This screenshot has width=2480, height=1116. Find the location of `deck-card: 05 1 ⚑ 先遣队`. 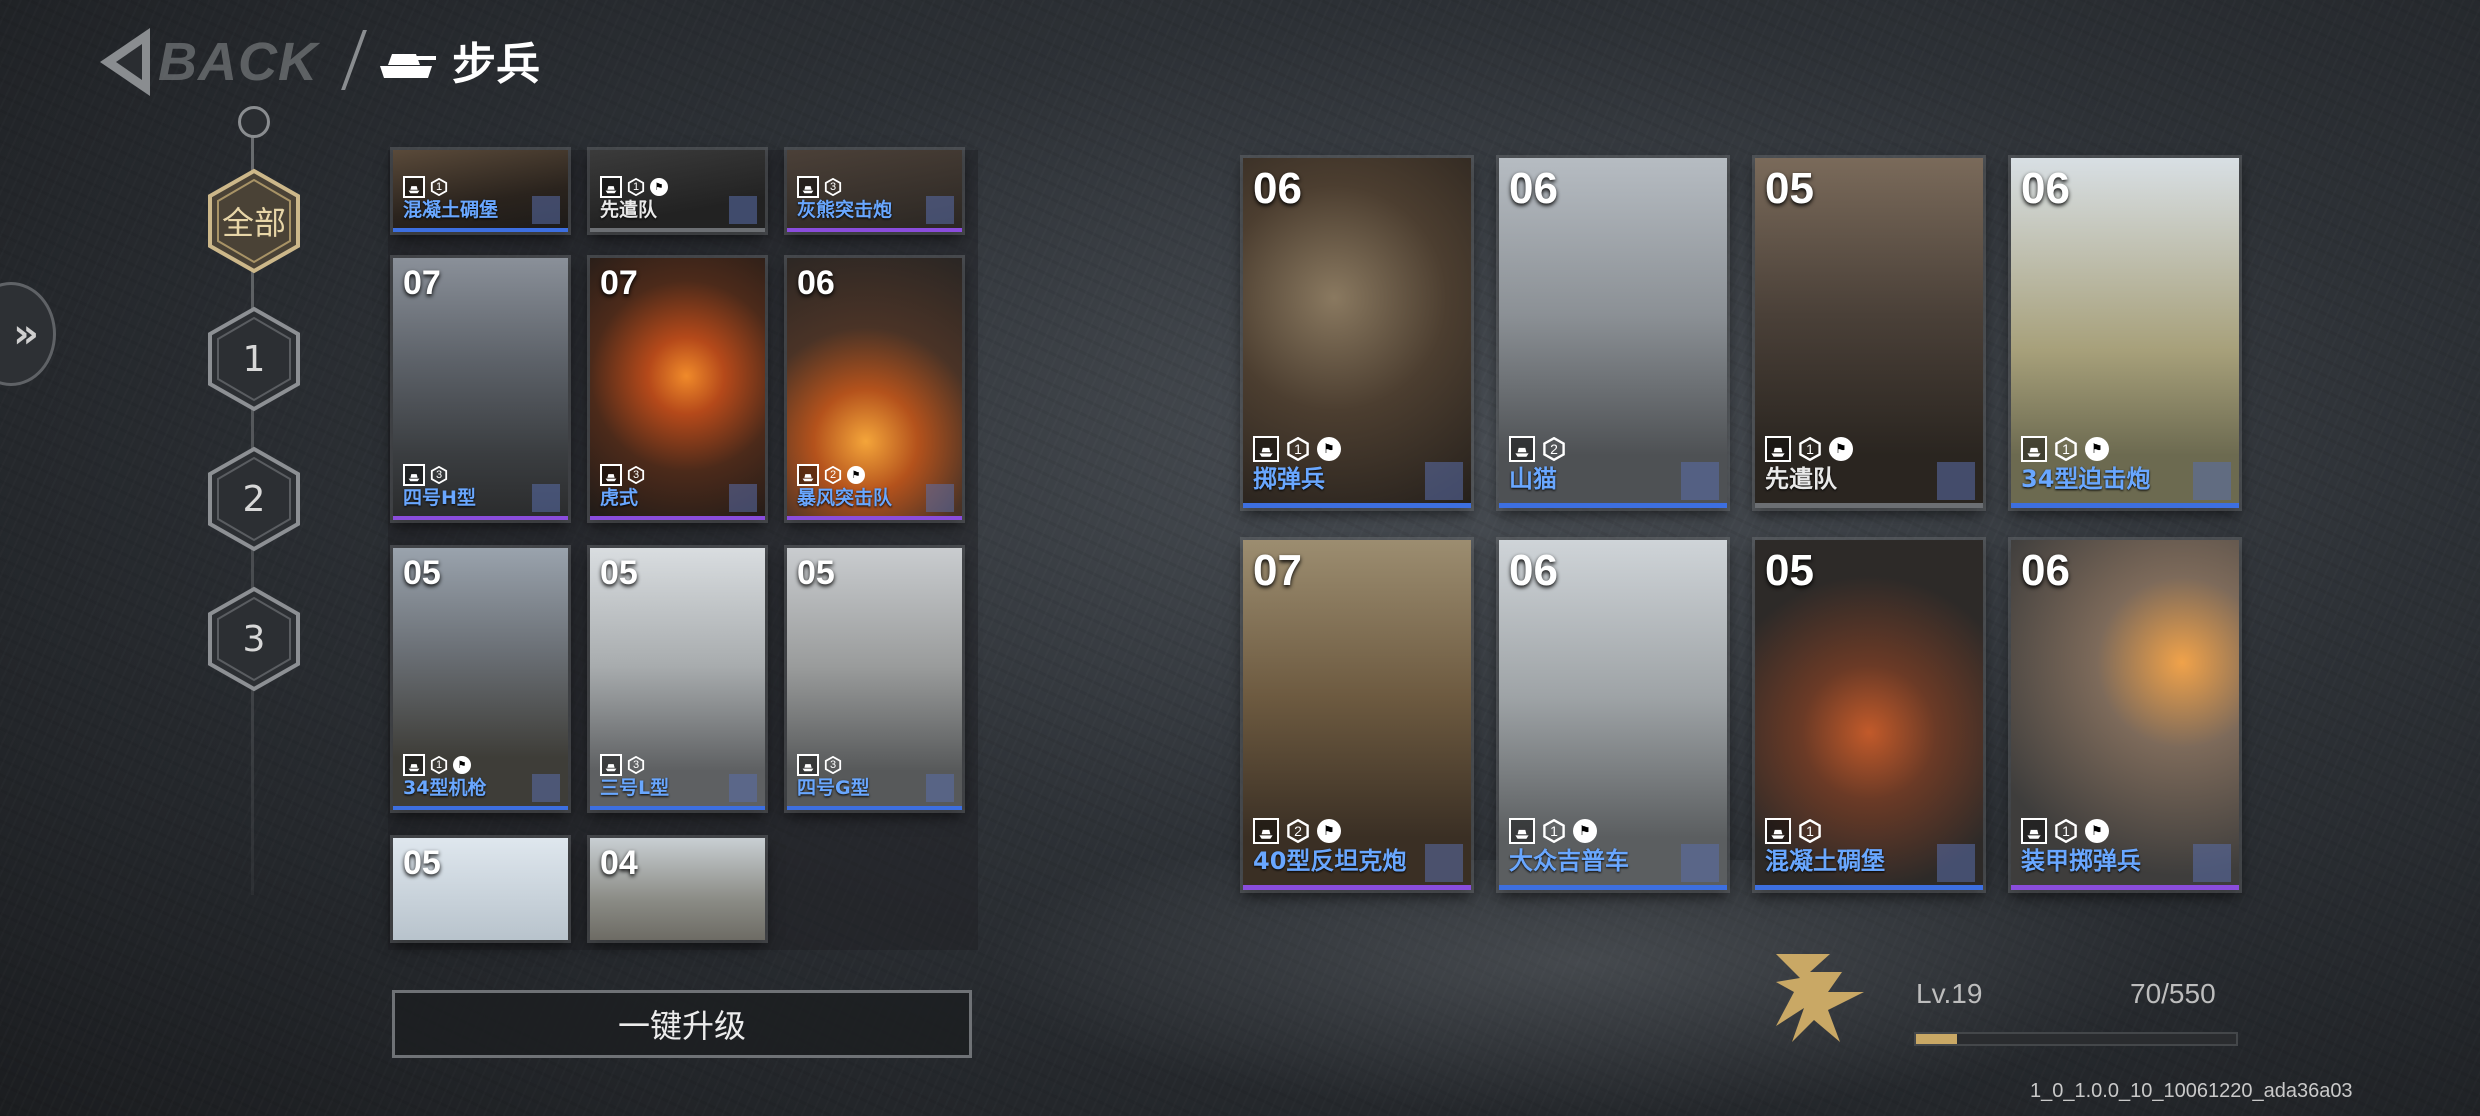

deck-card: 05 1 ⚑ 先遣队 is located at coordinates (1869, 333).